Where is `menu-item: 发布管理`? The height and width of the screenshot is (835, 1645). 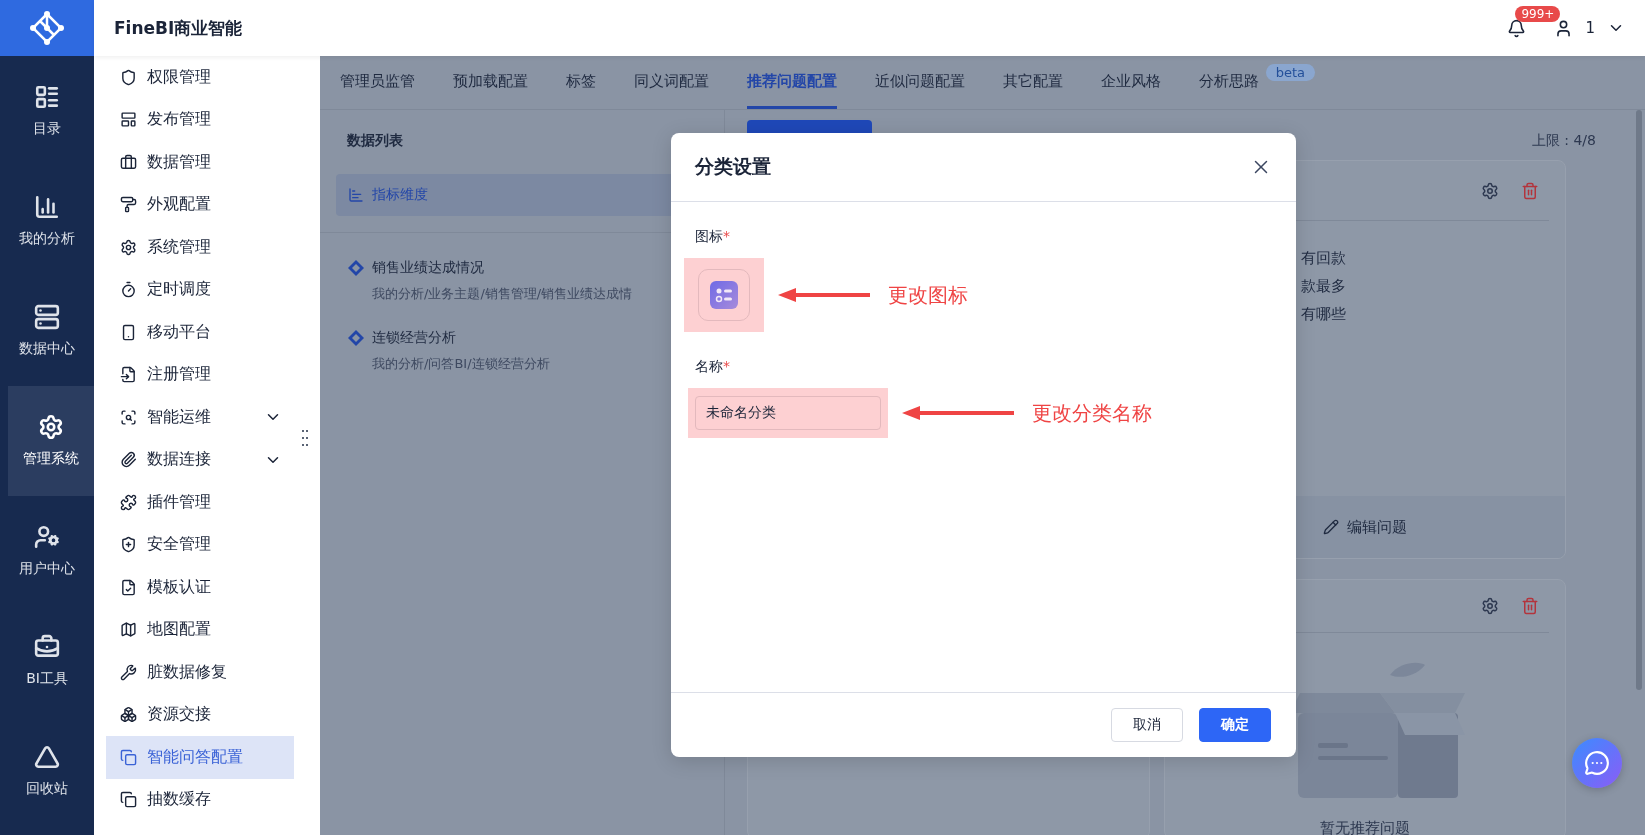 menu-item: 发布管理 is located at coordinates (200, 119).